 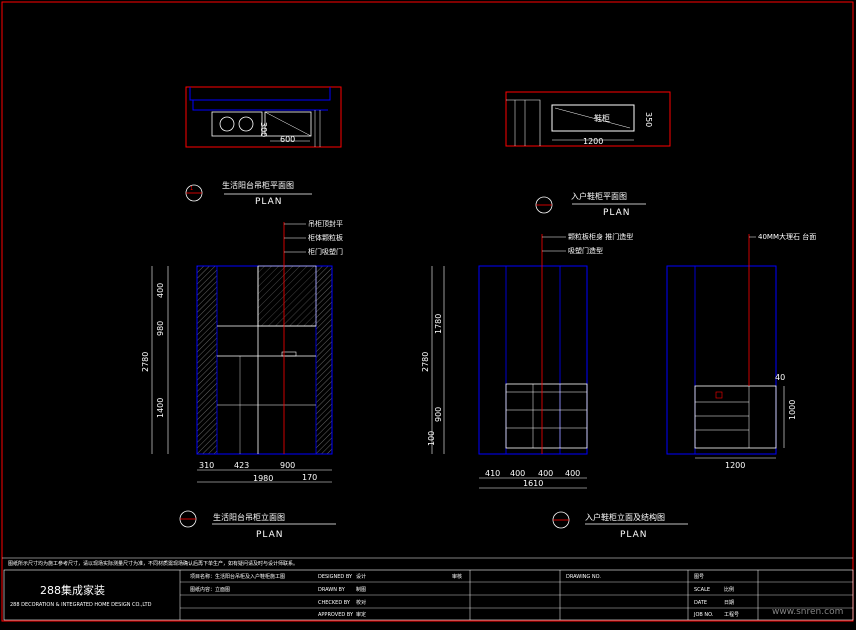 What do you see at coordinates (325, 237) in the screenshot?
I see `balcony-note-2: 柜体颗粒板` at bounding box center [325, 237].